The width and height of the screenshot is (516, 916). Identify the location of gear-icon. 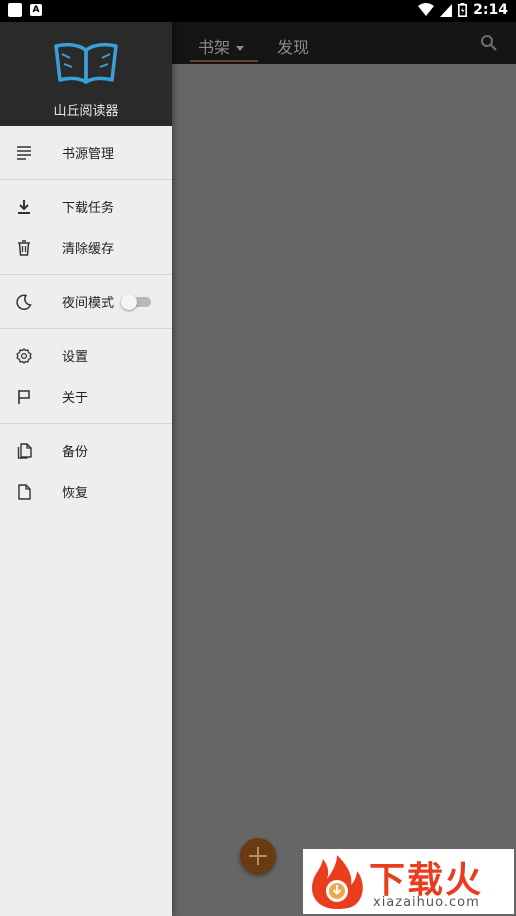
(24, 355).